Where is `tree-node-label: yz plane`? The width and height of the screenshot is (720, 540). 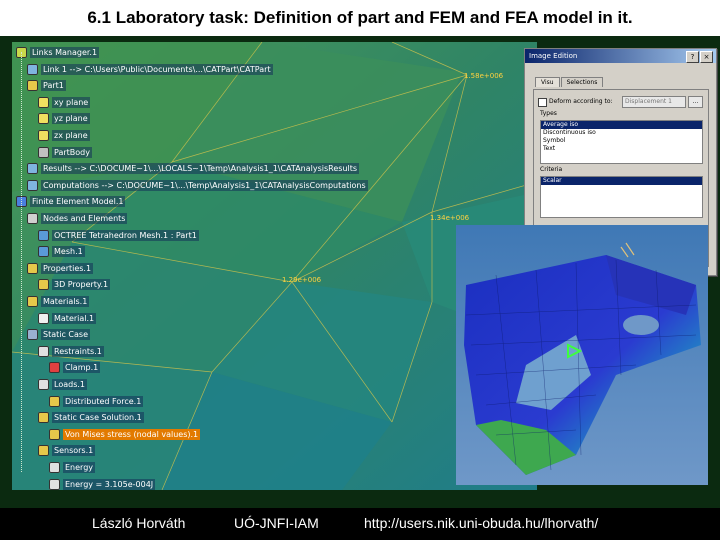
tree-node-label: yz plane is located at coordinates (71, 119).